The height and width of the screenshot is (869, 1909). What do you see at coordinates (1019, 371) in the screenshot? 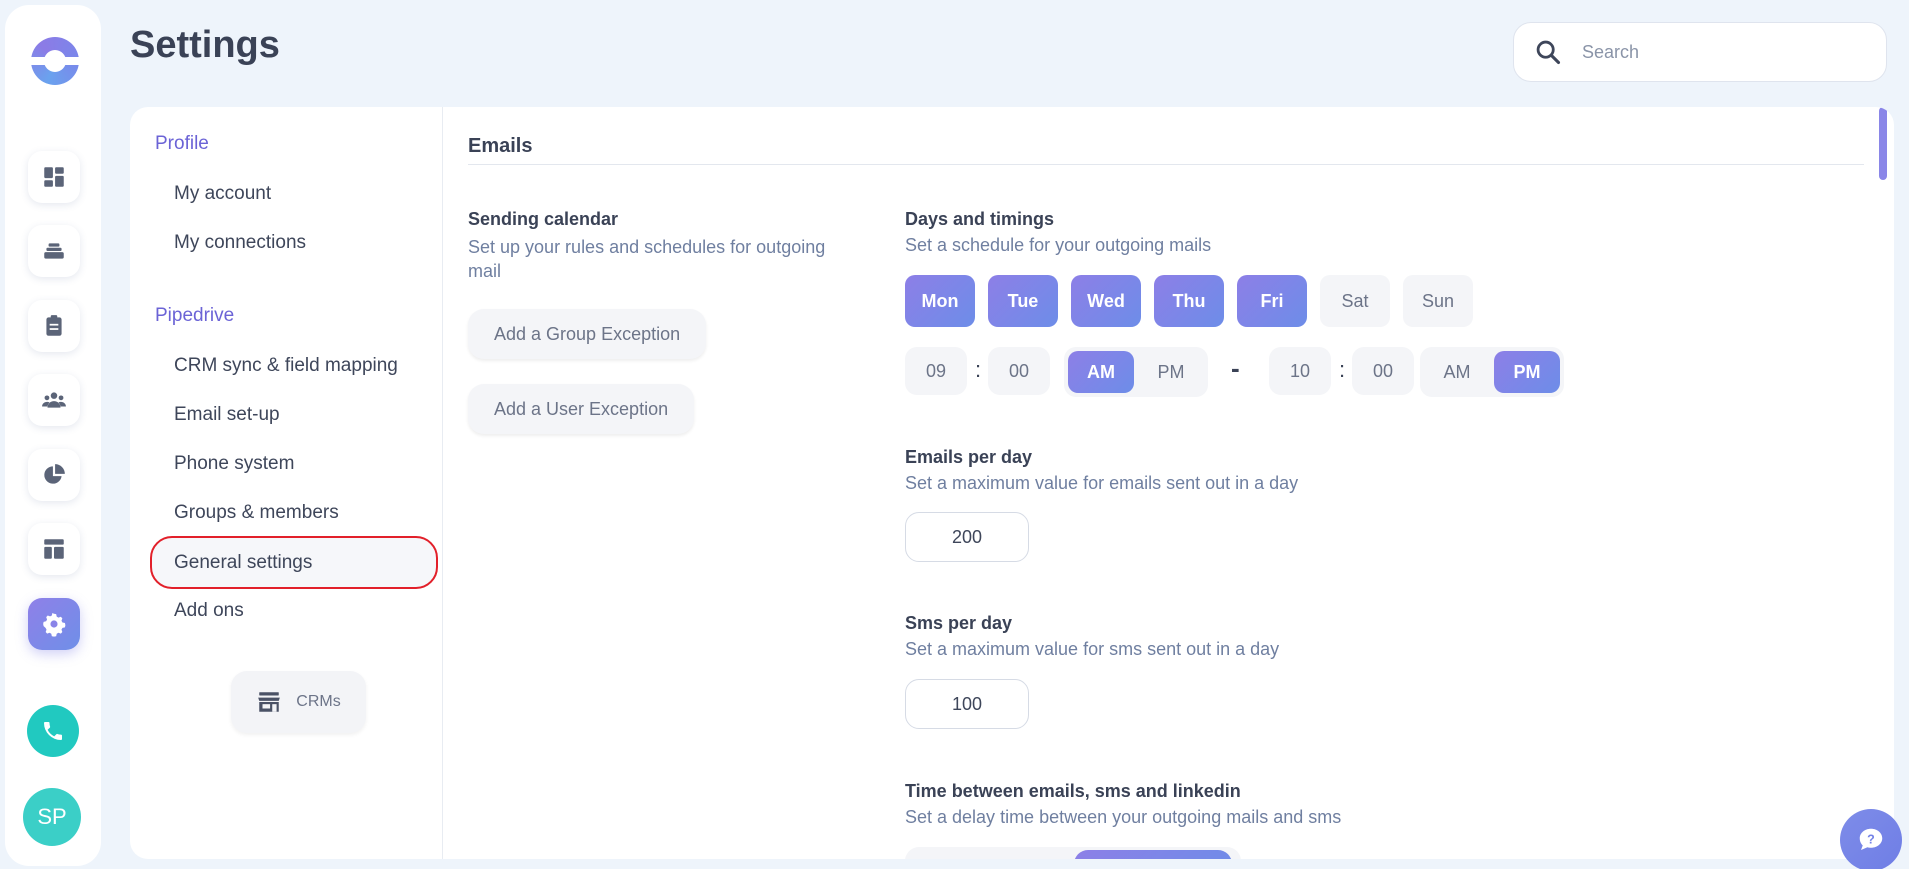
I see `start-minute-field: 00` at bounding box center [1019, 371].